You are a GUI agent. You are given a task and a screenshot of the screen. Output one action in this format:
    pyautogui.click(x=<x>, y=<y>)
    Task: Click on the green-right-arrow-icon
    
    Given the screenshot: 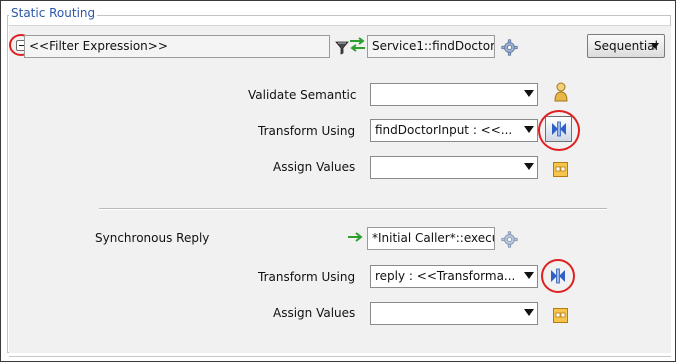 What is the action you would take?
    pyautogui.click(x=356, y=237)
    